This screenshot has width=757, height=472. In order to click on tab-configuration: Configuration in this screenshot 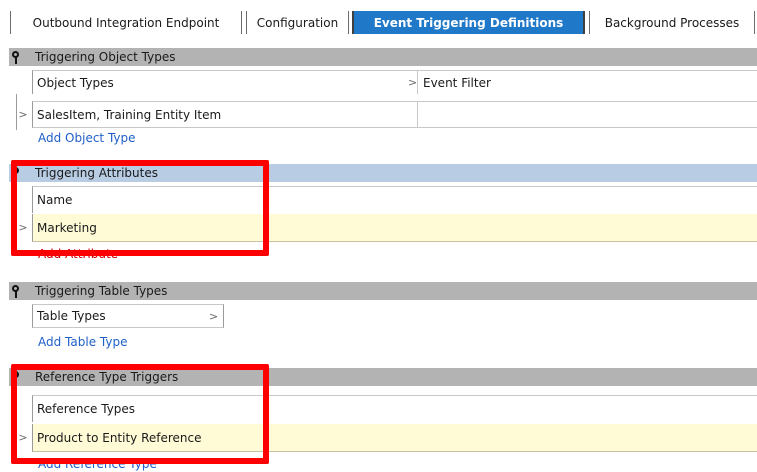, I will do `click(297, 22)`.